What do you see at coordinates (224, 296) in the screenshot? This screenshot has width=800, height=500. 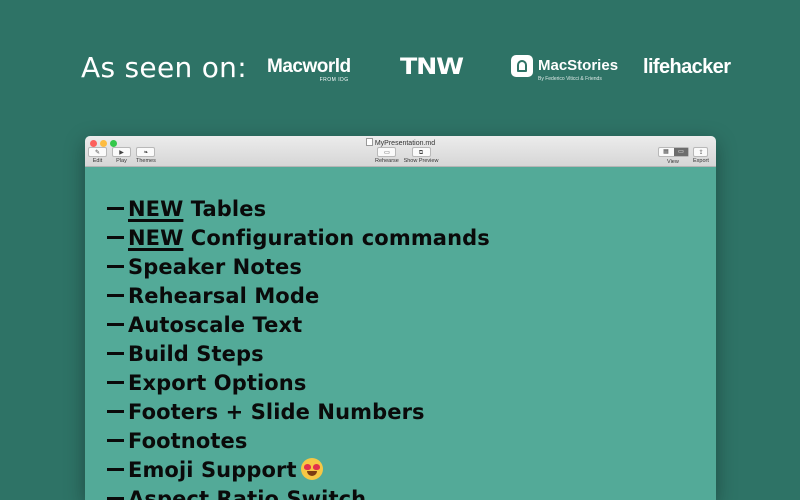 I see `bullet-text: Rehearsal Mode` at bounding box center [224, 296].